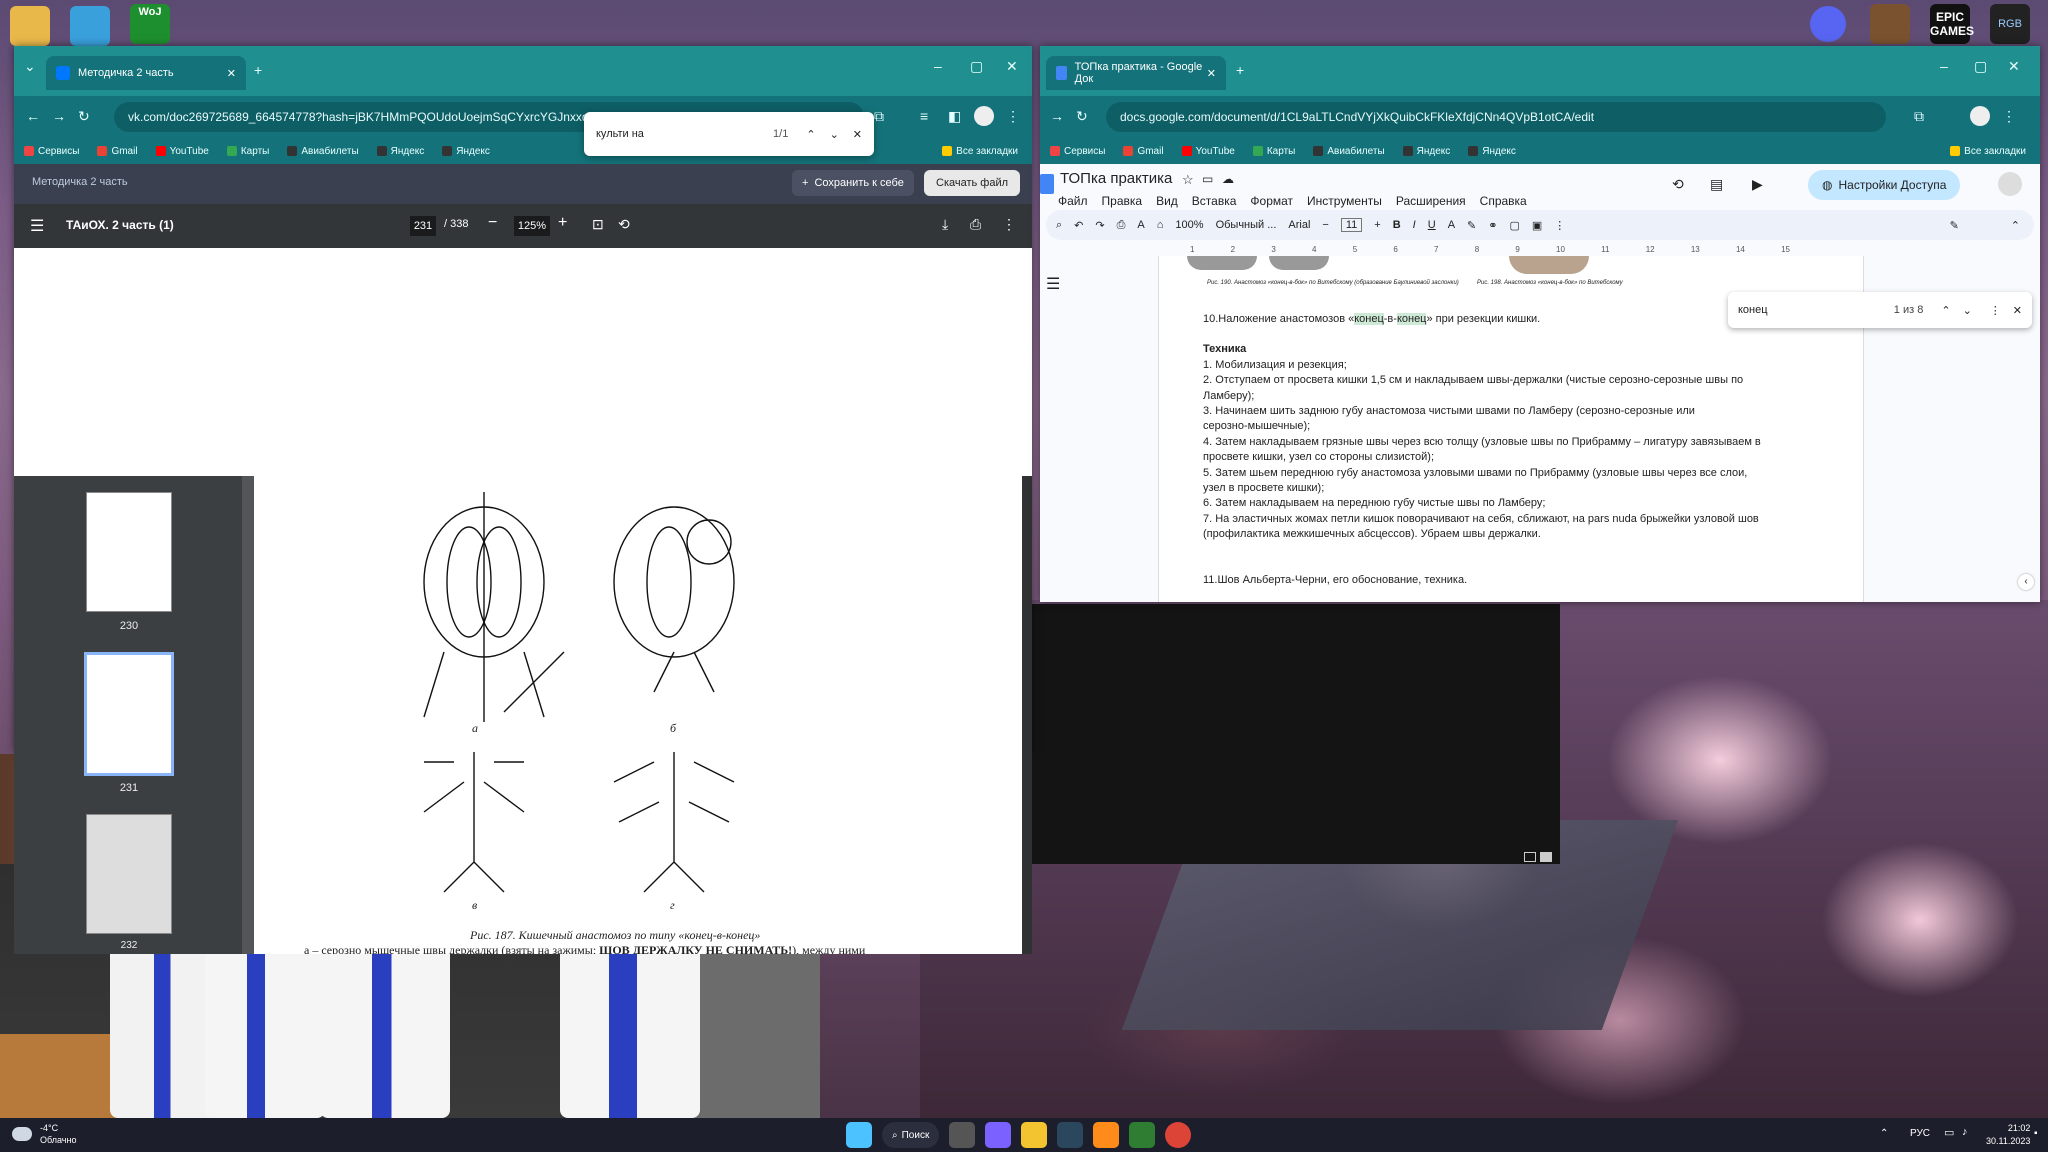 This screenshot has width=2048, height=1152. I want to click on language-indicator: РУС, so click(1920, 1133).